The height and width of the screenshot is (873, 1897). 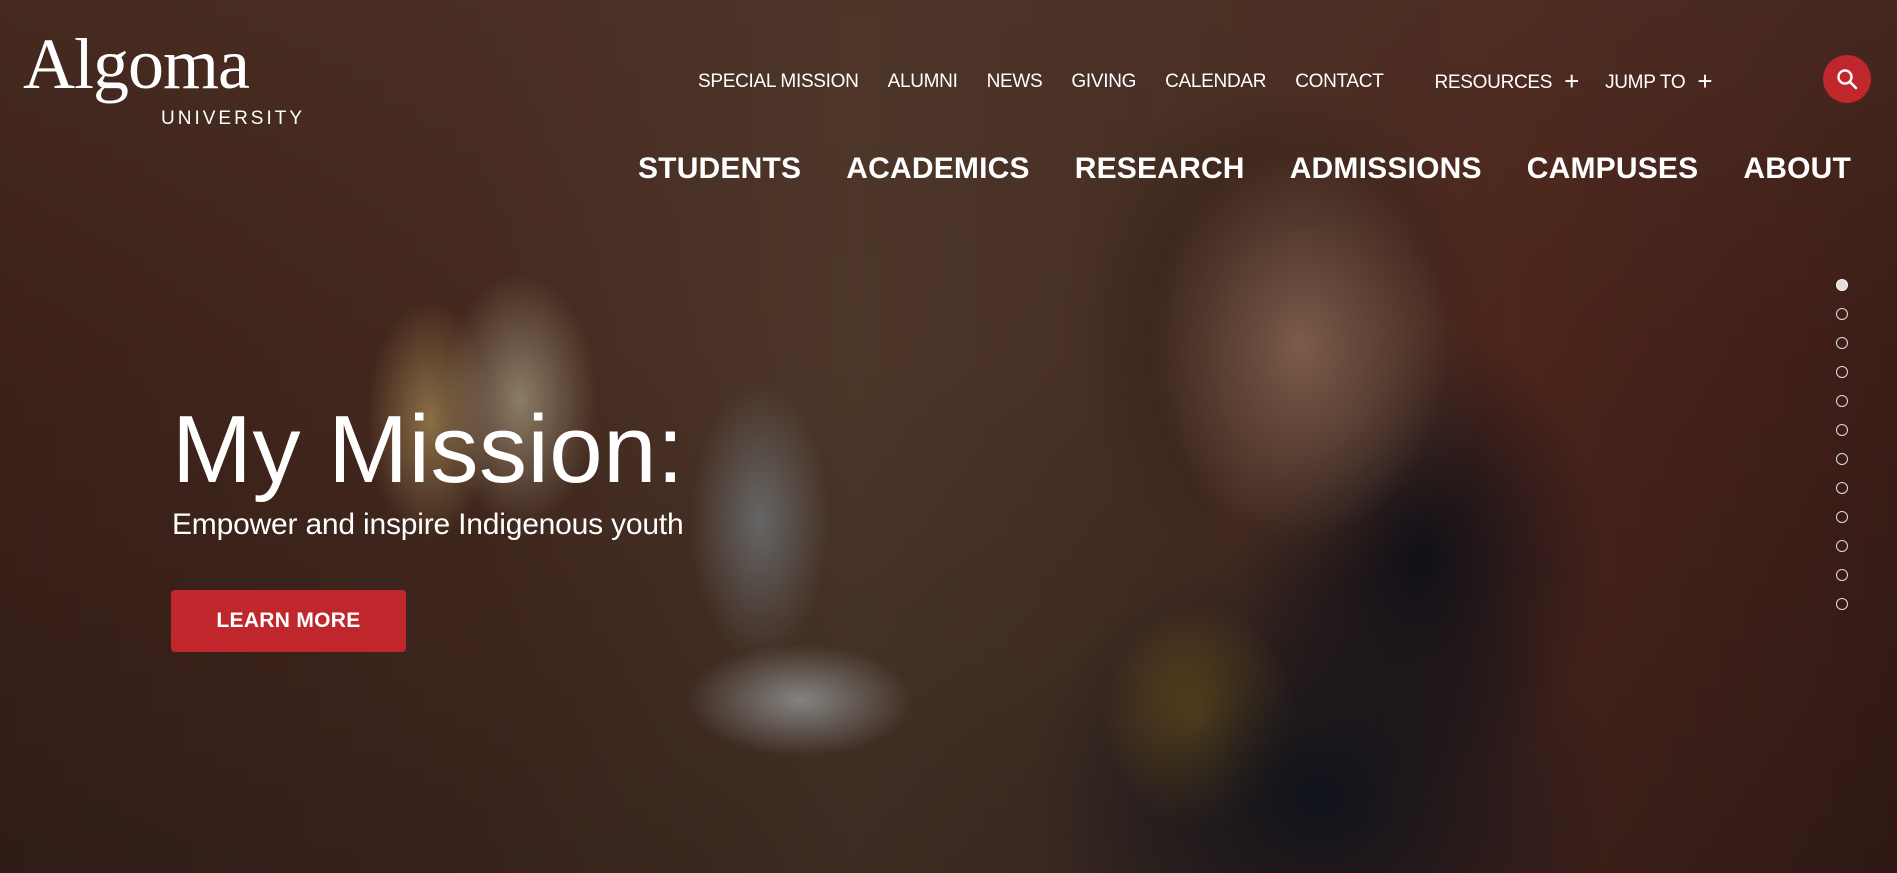 I want to click on util-link-contact: CONTACT, so click(x=1339, y=82).